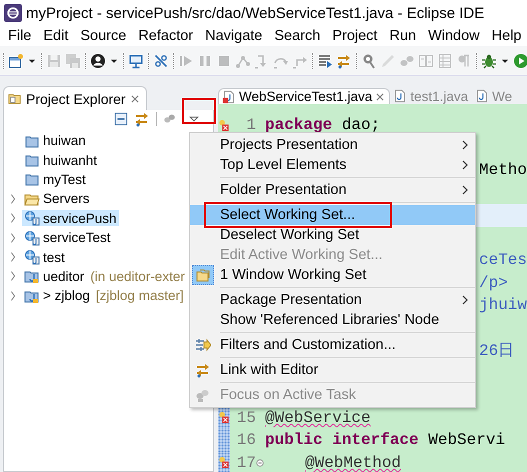 The height and width of the screenshot is (472, 527). I want to click on menu-item: Search, so click(297, 36).